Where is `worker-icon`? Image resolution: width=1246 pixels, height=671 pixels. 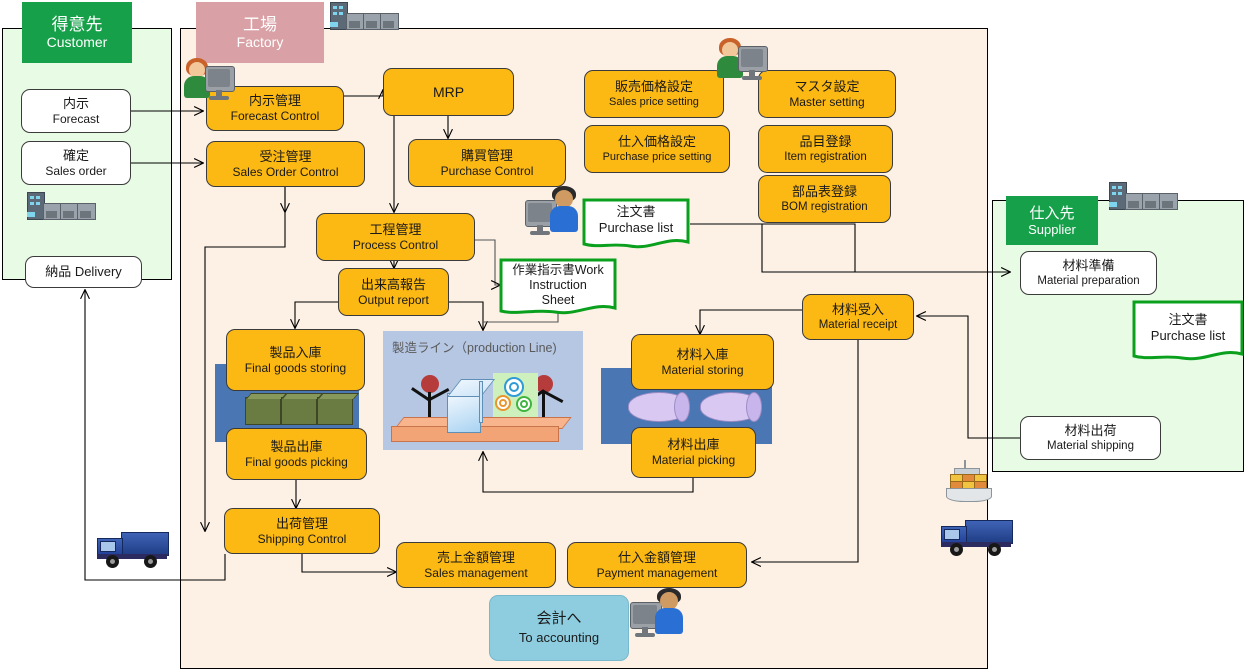 worker-icon is located at coordinates (430, 384).